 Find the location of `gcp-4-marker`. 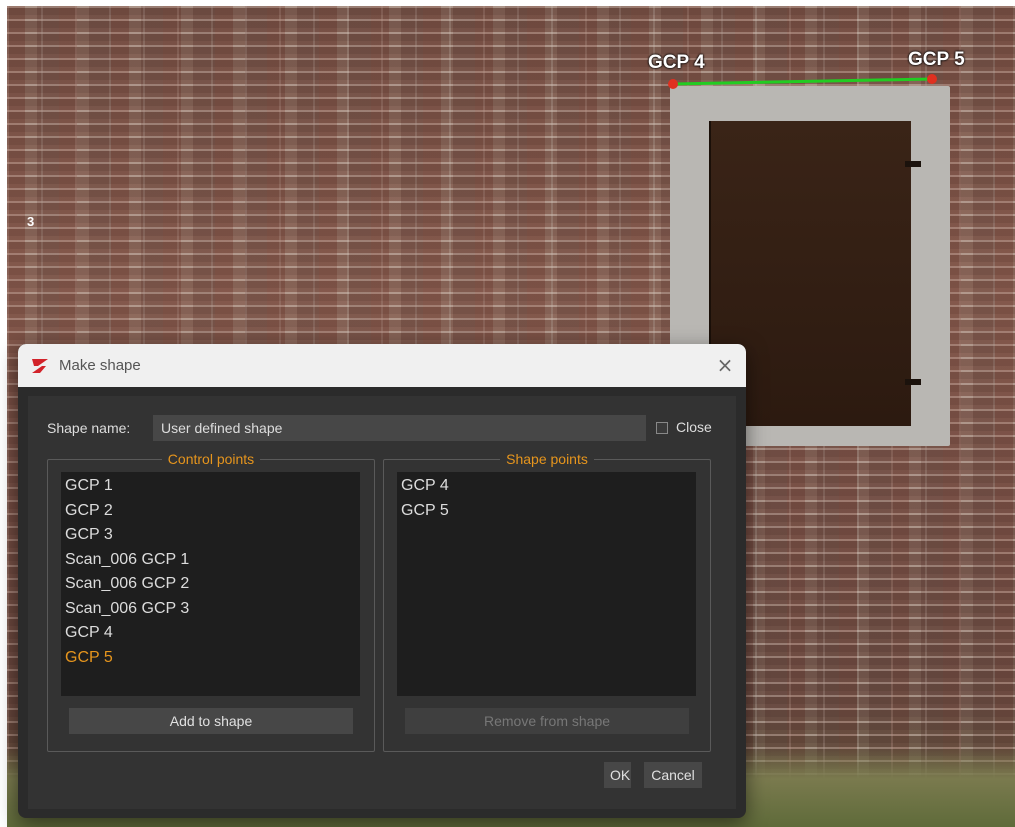

gcp-4-marker is located at coordinates (673, 84).